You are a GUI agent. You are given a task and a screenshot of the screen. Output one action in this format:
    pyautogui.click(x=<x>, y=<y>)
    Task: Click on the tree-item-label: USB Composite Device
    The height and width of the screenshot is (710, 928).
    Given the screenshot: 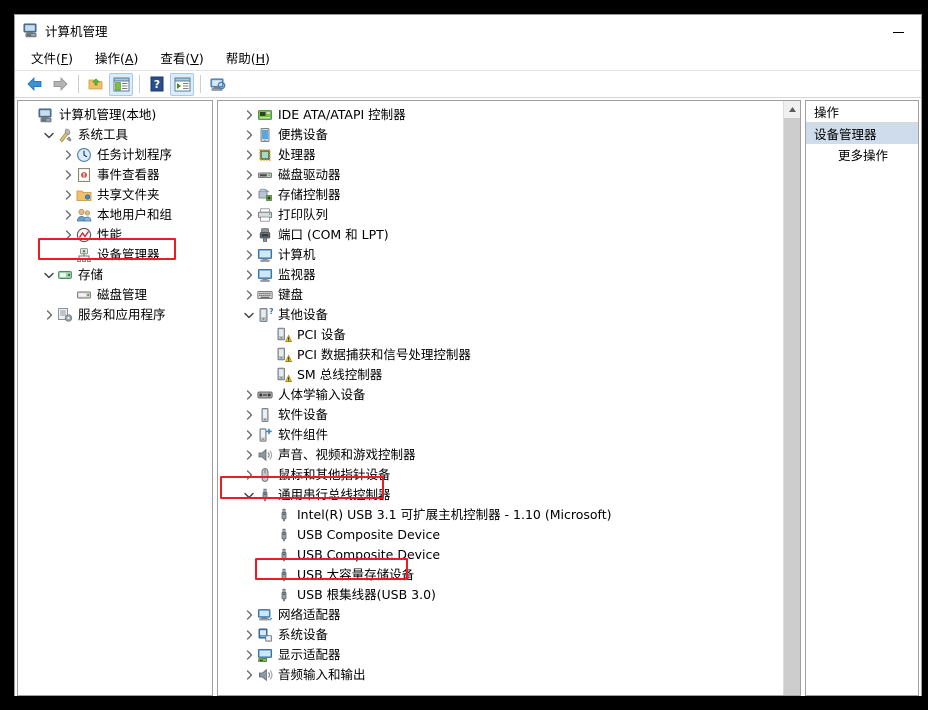 What is the action you would take?
    pyautogui.click(x=369, y=534)
    